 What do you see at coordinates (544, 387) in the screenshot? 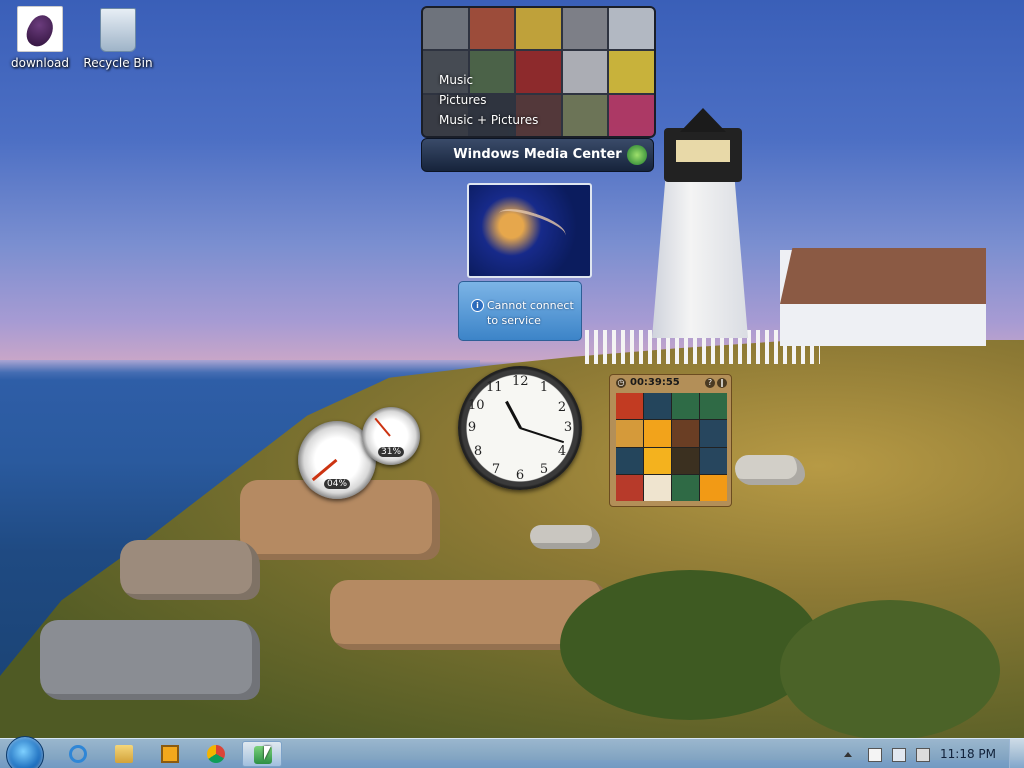
I see `clock-number: 1` at bounding box center [544, 387].